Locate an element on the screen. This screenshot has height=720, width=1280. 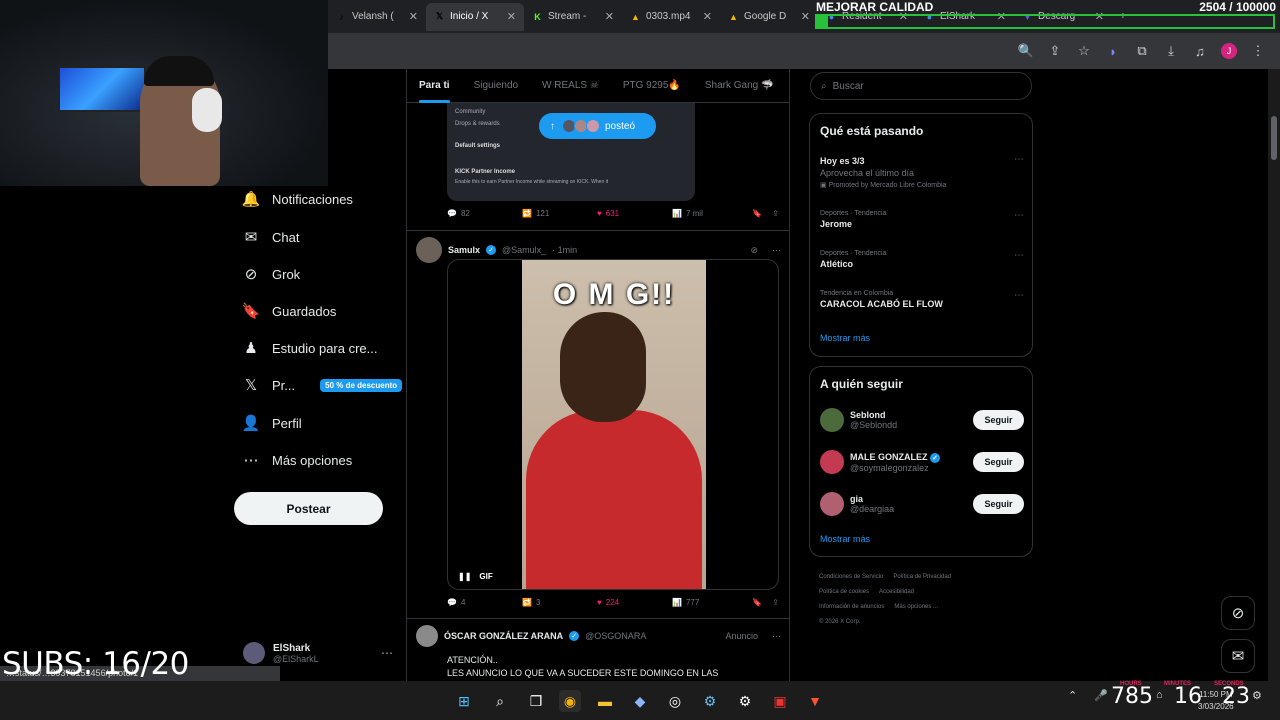
browser-tab: 𝕏 Inicio / X ✕ is located at coordinates (475, 16).